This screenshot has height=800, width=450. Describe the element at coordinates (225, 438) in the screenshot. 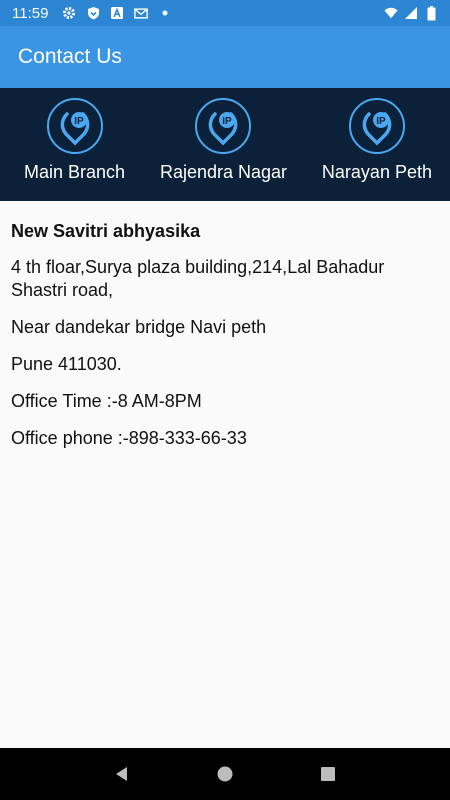

I see `office-phone: Office phone :-898-333-66-33` at that location.